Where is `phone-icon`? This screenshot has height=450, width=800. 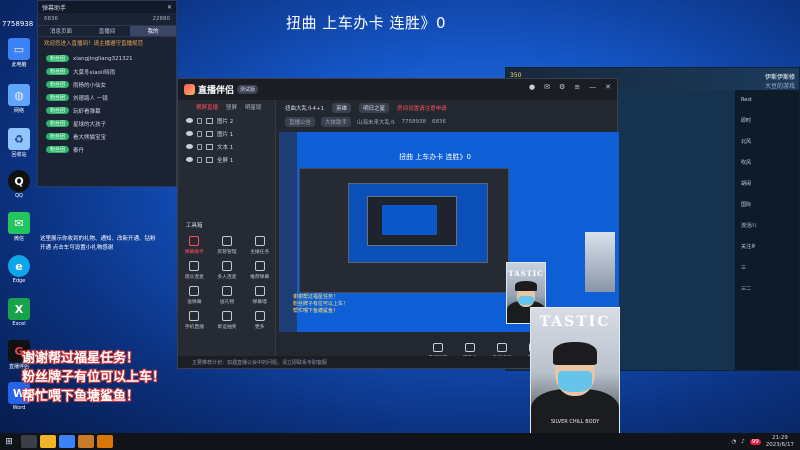 phone-icon is located at coordinates (502, 347).